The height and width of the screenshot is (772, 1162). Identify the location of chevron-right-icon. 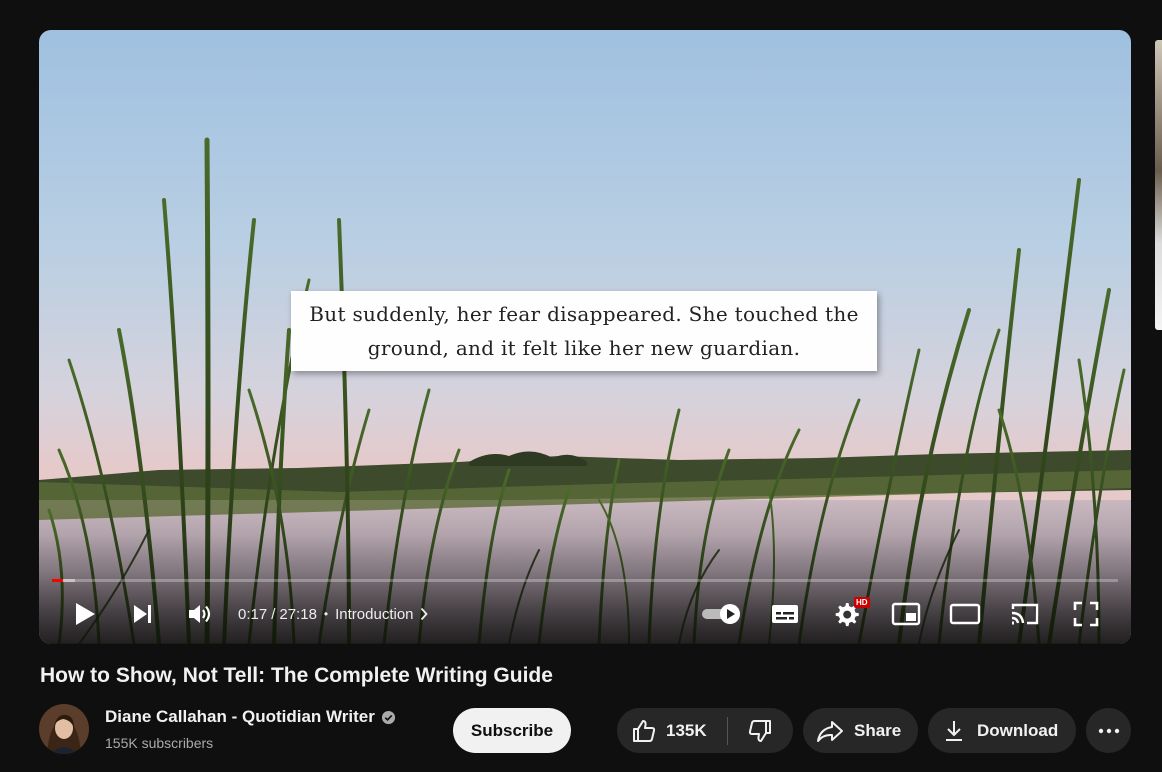
(424, 614).